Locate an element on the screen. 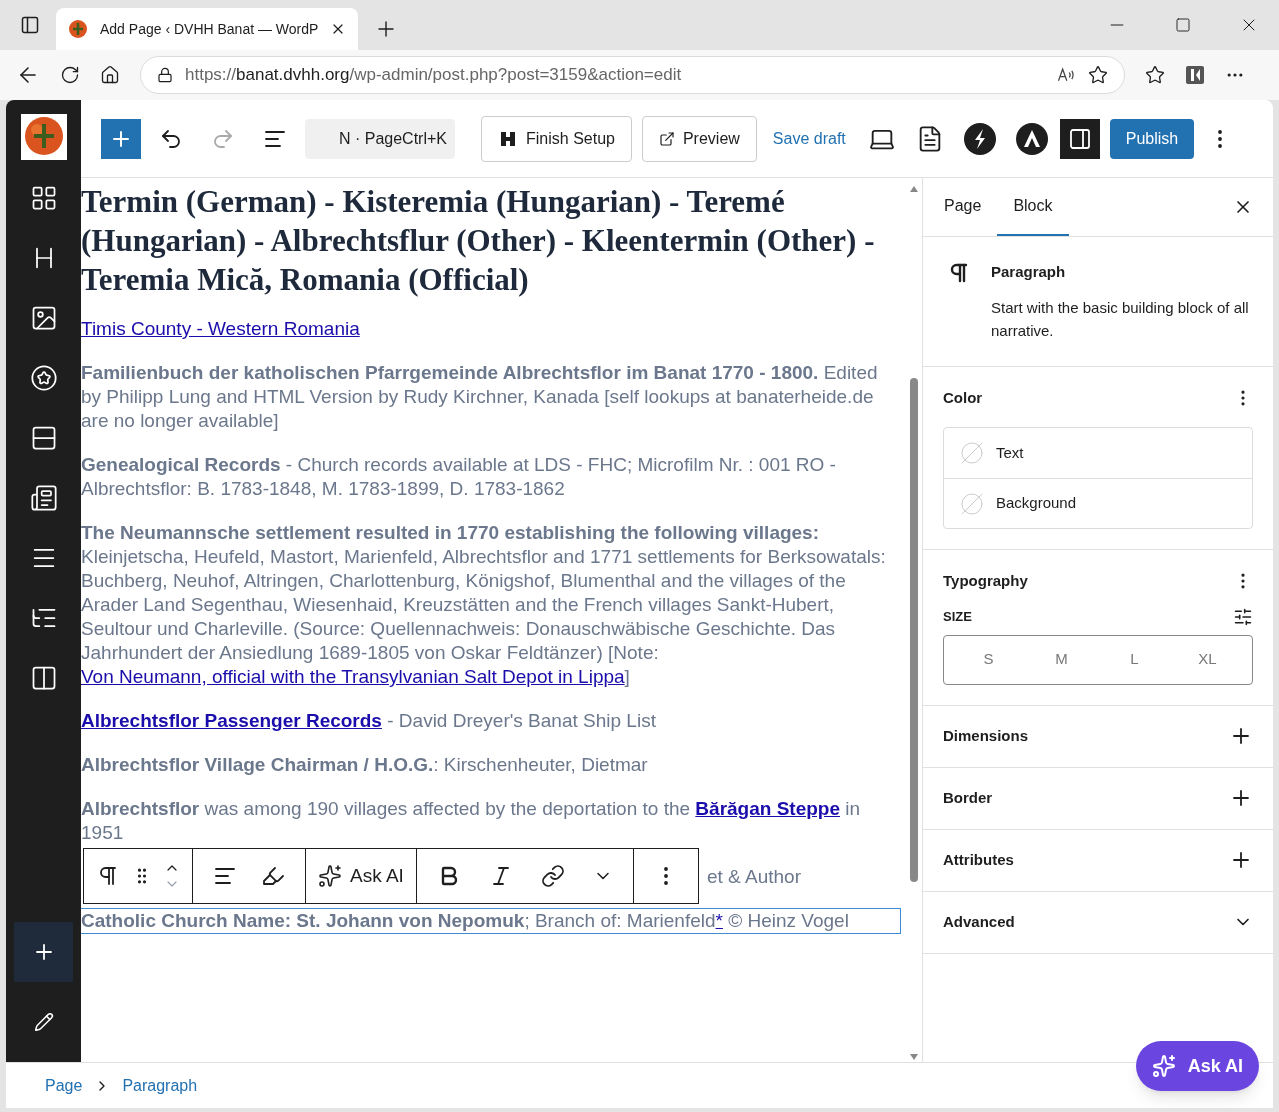  link-icon is located at coordinates (552, 876).